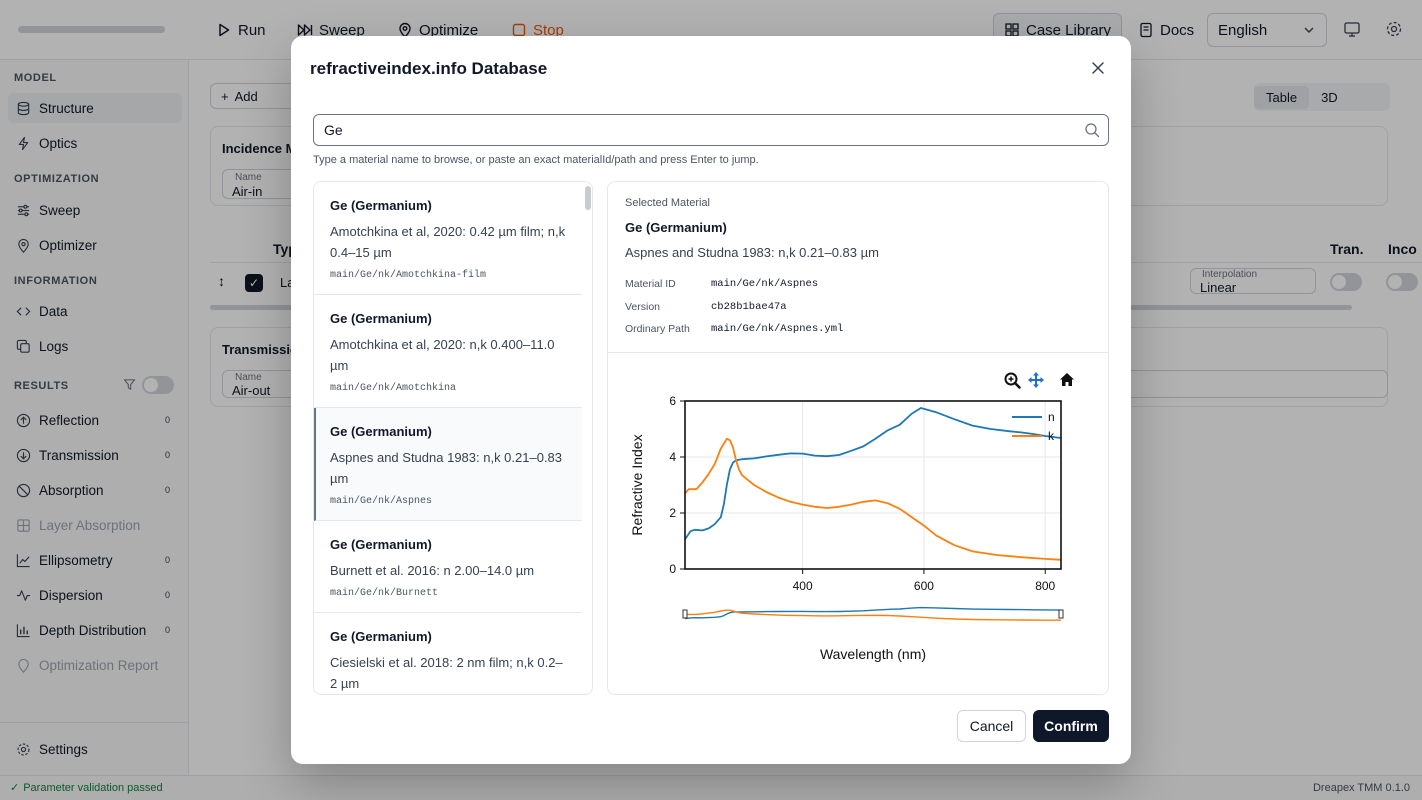 Image resolution: width=1422 pixels, height=800 pixels. What do you see at coordinates (381, 501) in the screenshot?
I see `result-path: main/Ge/nk/Aspnes` at bounding box center [381, 501].